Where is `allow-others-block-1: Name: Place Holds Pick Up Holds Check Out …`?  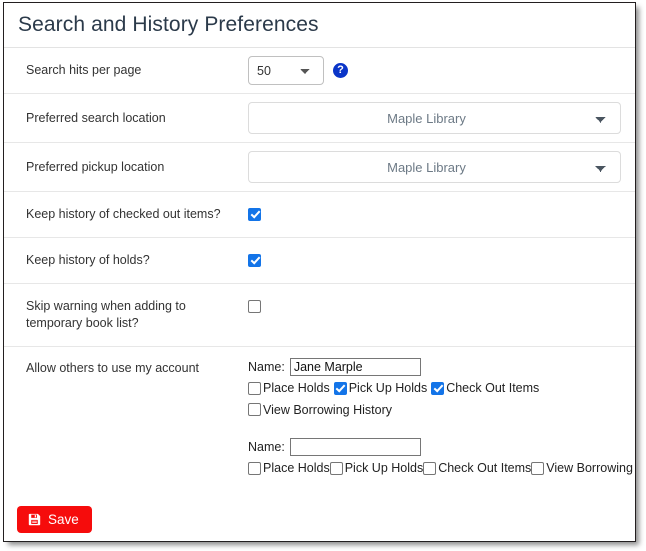 allow-others-block-1: Name: Place Holds Pick Up Holds Check Out … is located at coordinates (434, 388).